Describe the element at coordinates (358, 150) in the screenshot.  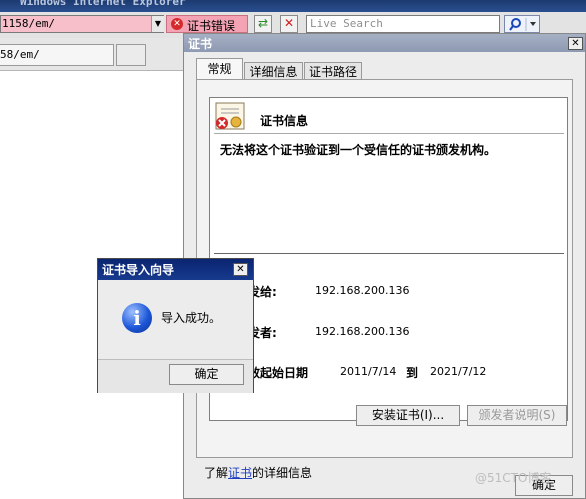
I see `certificate-warning-text: 无法将这个证书验证到一个受信任的证书颁发机构。` at that location.